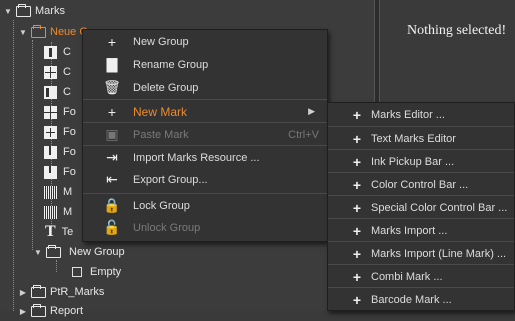  Describe the element at coordinates (34, 11) in the screenshot. I see `tree-node-marks: ▼ Marks` at that location.